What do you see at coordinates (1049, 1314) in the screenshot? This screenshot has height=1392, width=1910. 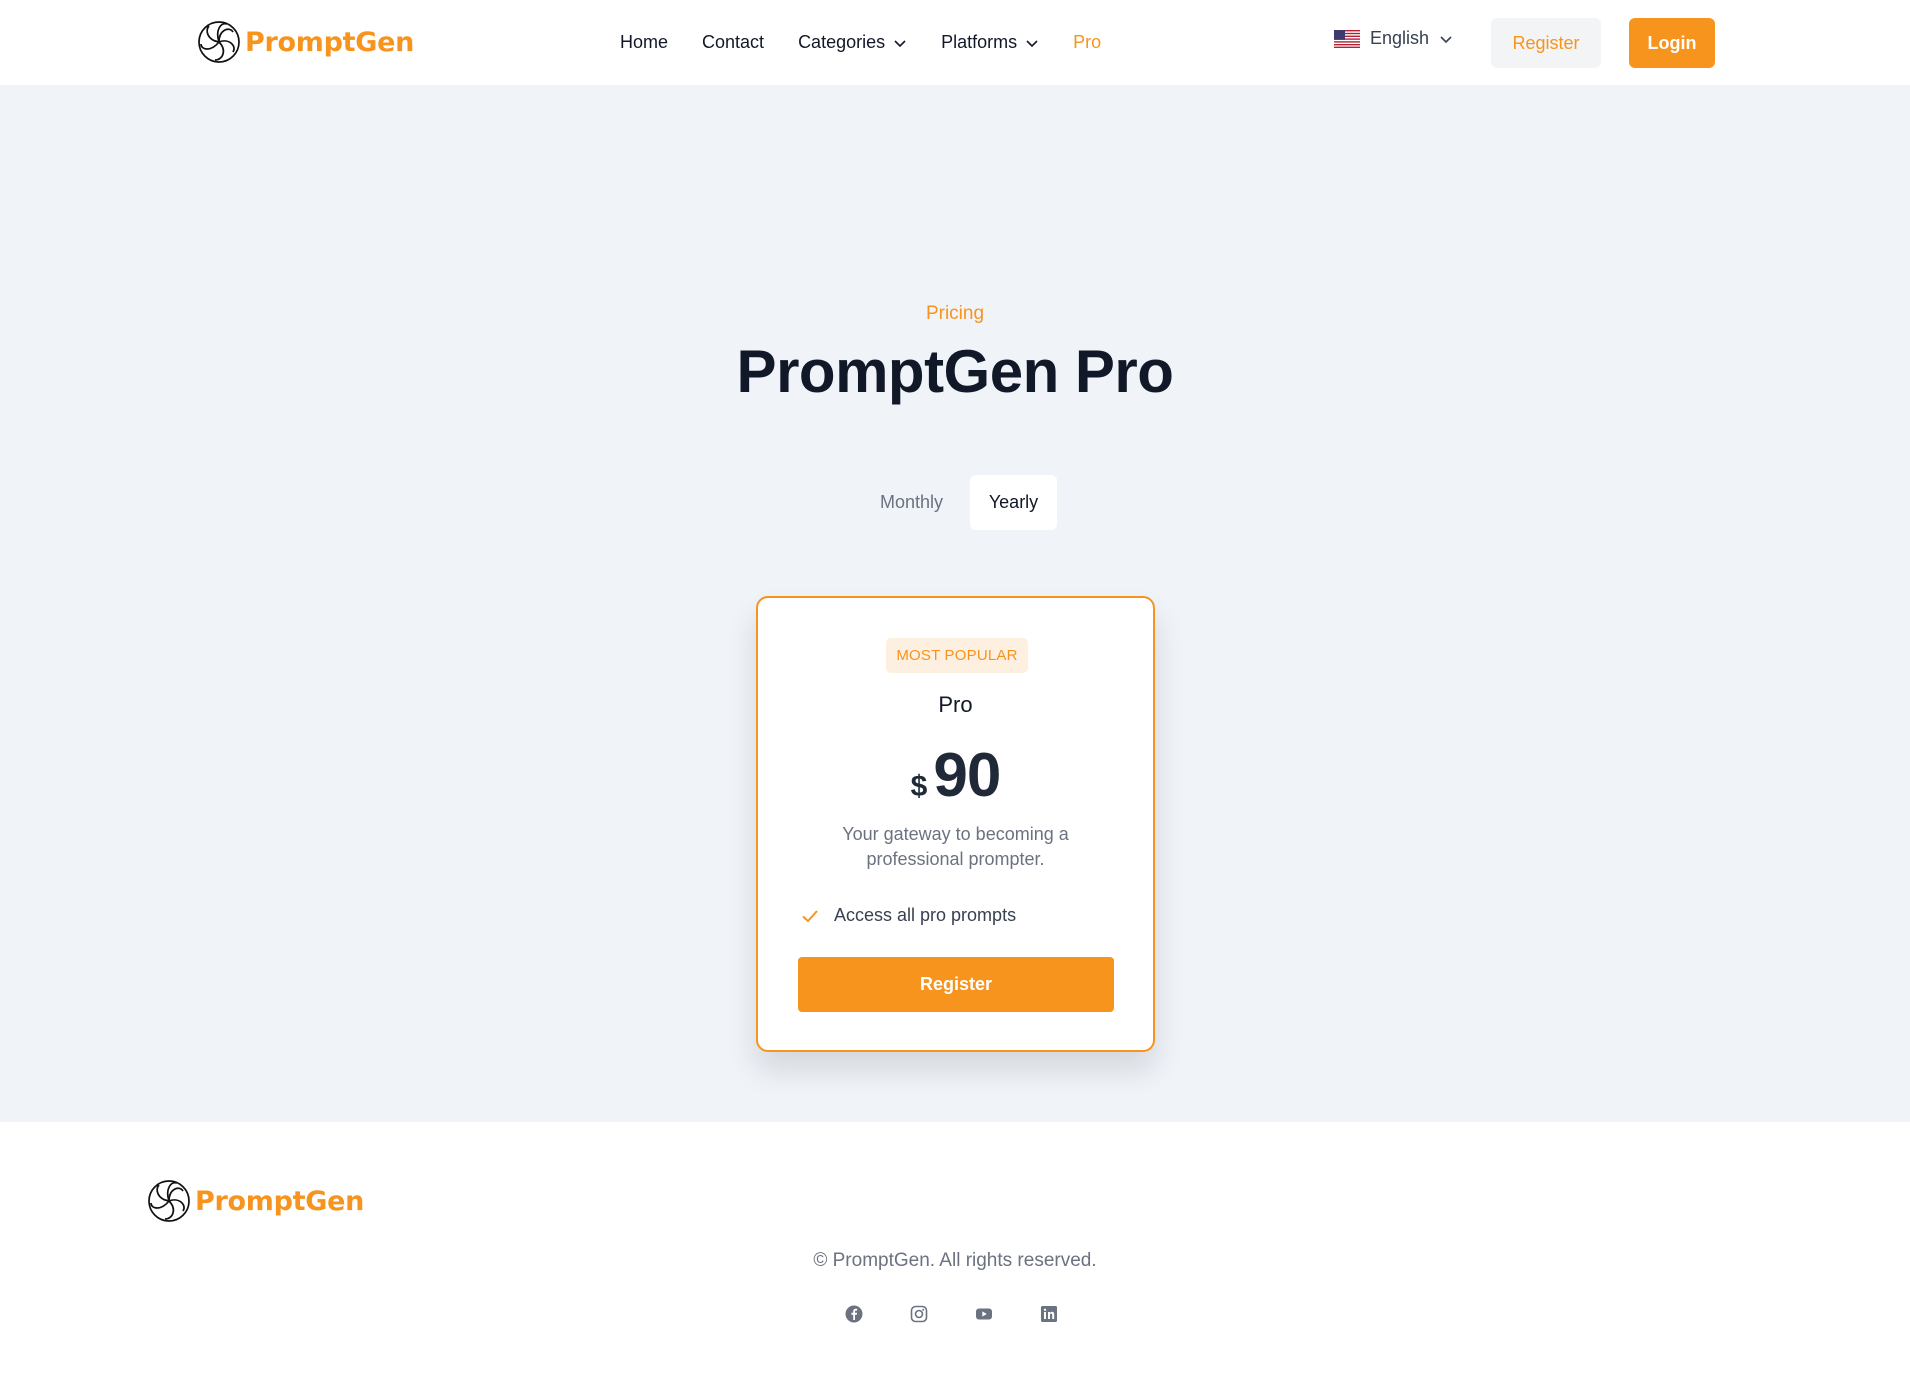 I see `linkedin-icon` at bounding box center [1049, 1314].